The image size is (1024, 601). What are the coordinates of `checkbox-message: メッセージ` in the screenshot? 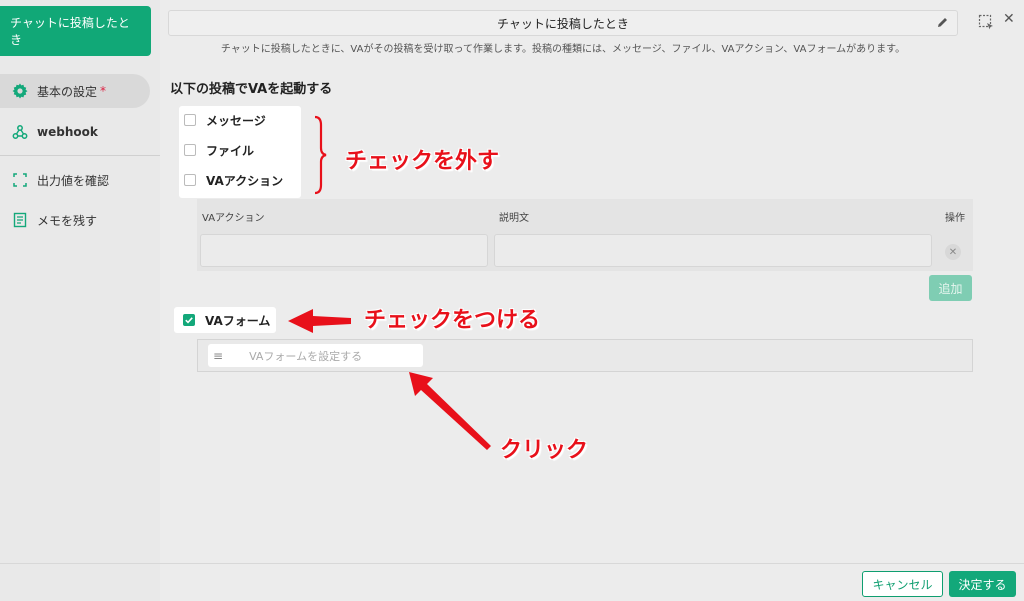 It's located at (225, 120).